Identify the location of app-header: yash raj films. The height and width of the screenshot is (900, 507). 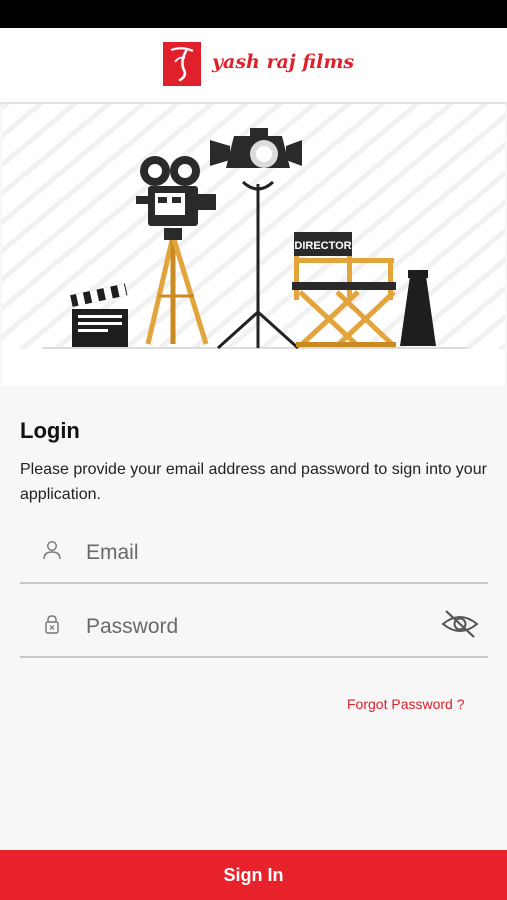
(253, 65).